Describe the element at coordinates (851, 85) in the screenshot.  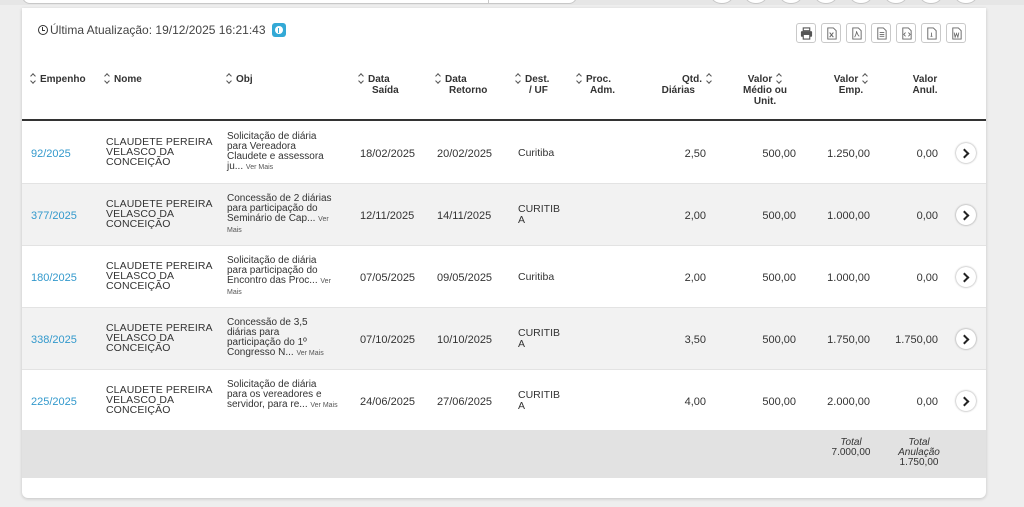
I see `header-valor-emp: Valor Emp.` at that location.